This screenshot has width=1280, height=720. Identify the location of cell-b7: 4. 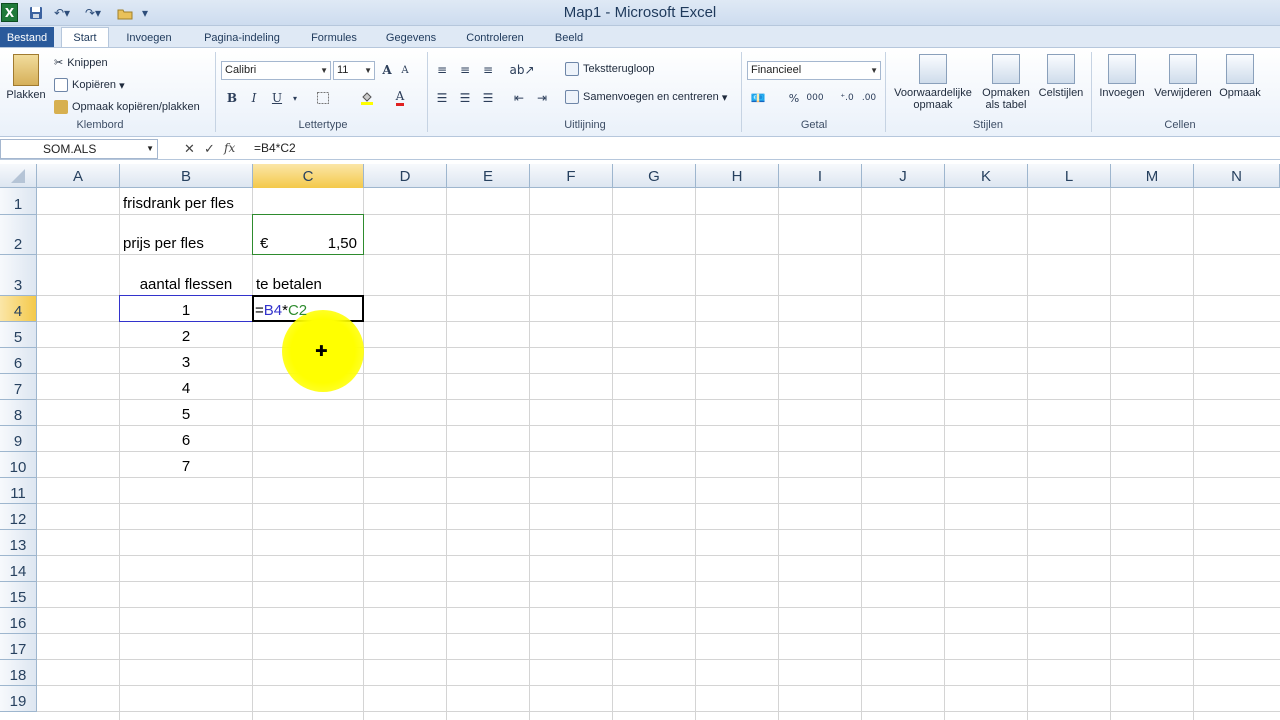
(186, 386).